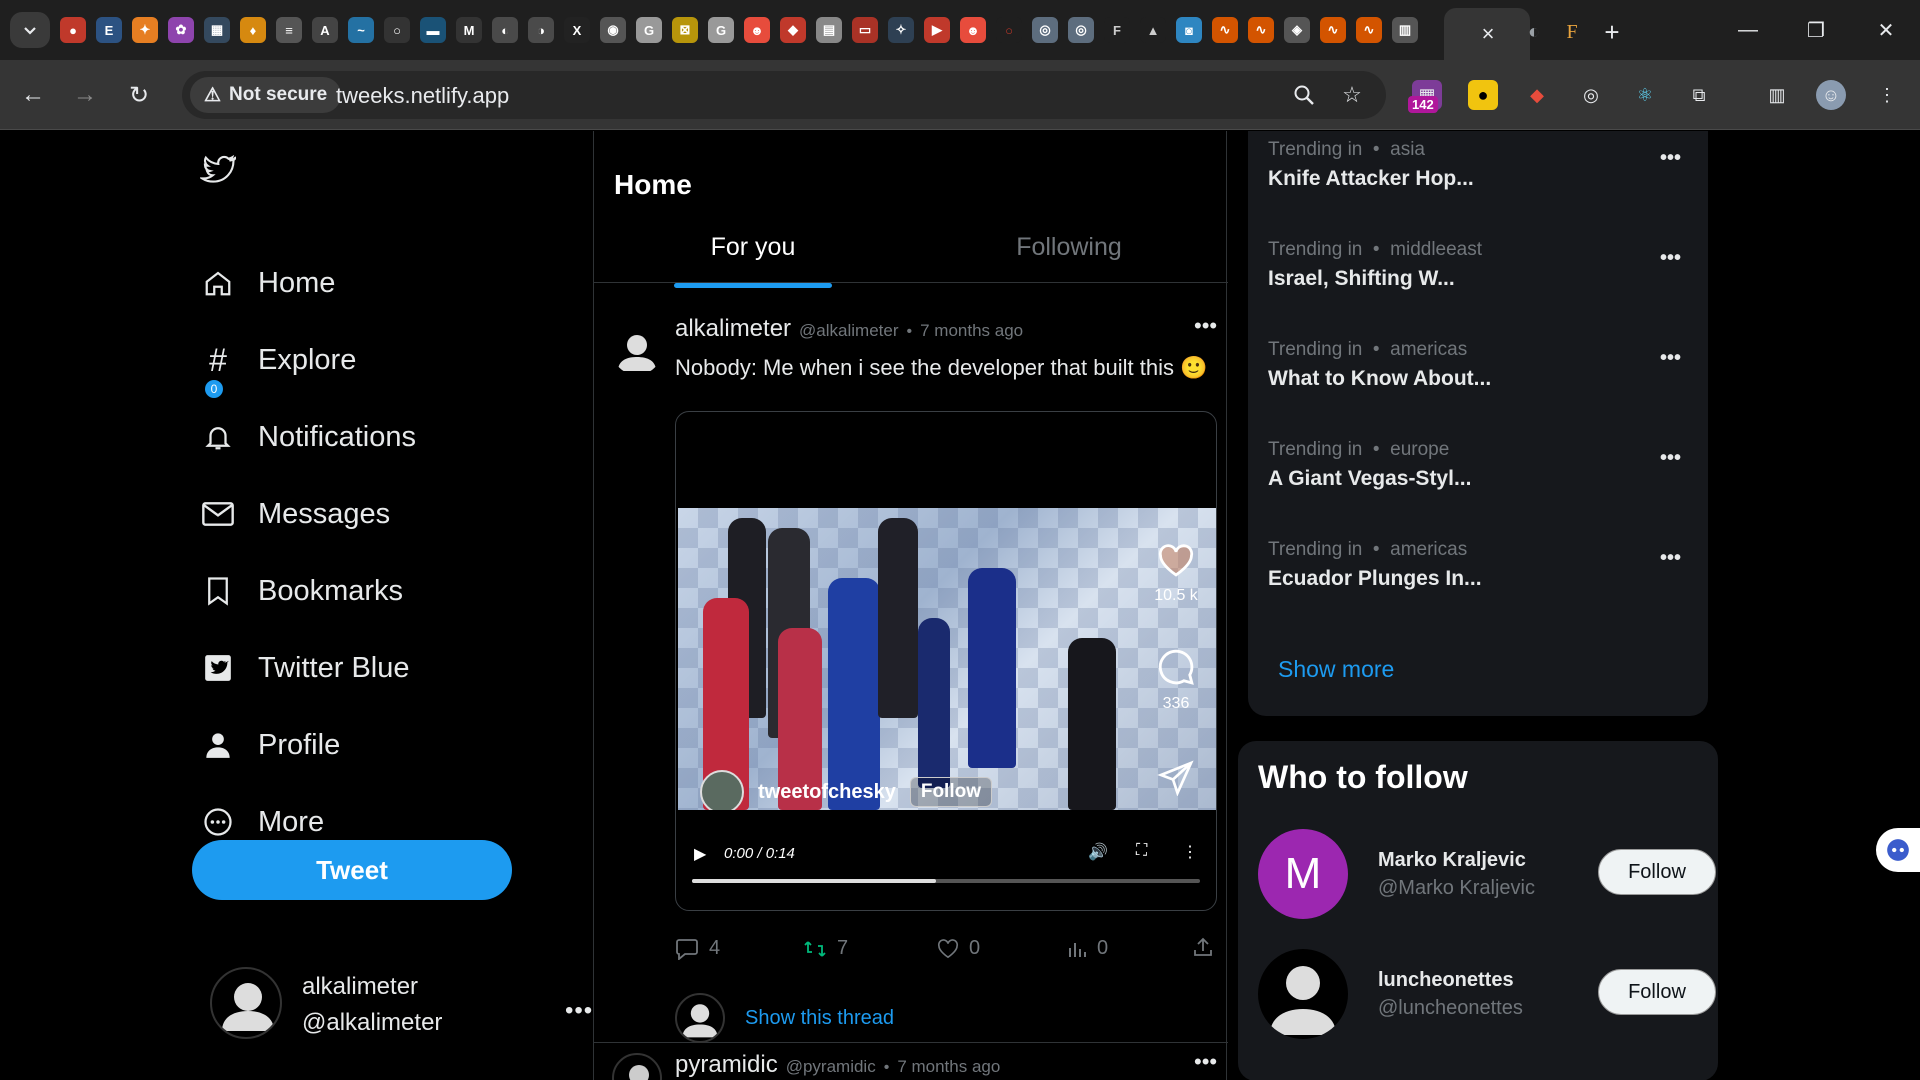 The height and width of the screenshot is (1080, 1920). I want to click on nav-bookmarks: Bookmarks, so click(301, 591).